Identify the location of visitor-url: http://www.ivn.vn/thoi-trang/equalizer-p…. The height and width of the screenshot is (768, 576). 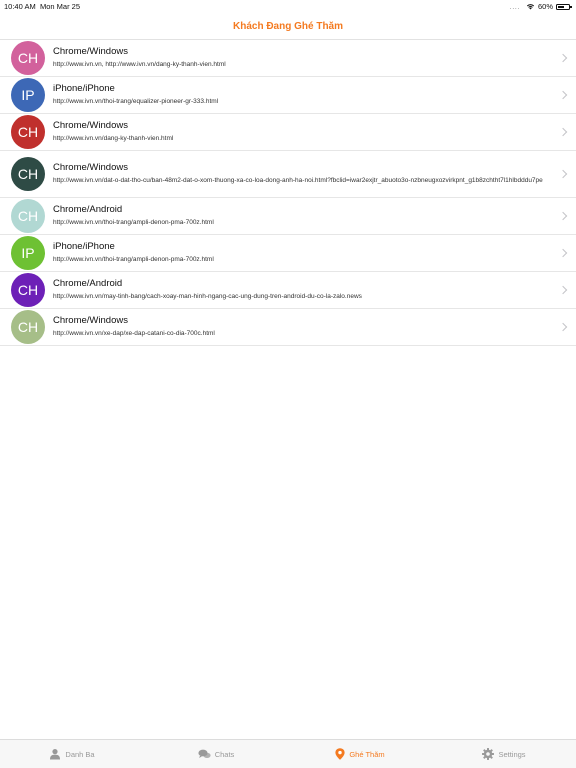
(136, 101).